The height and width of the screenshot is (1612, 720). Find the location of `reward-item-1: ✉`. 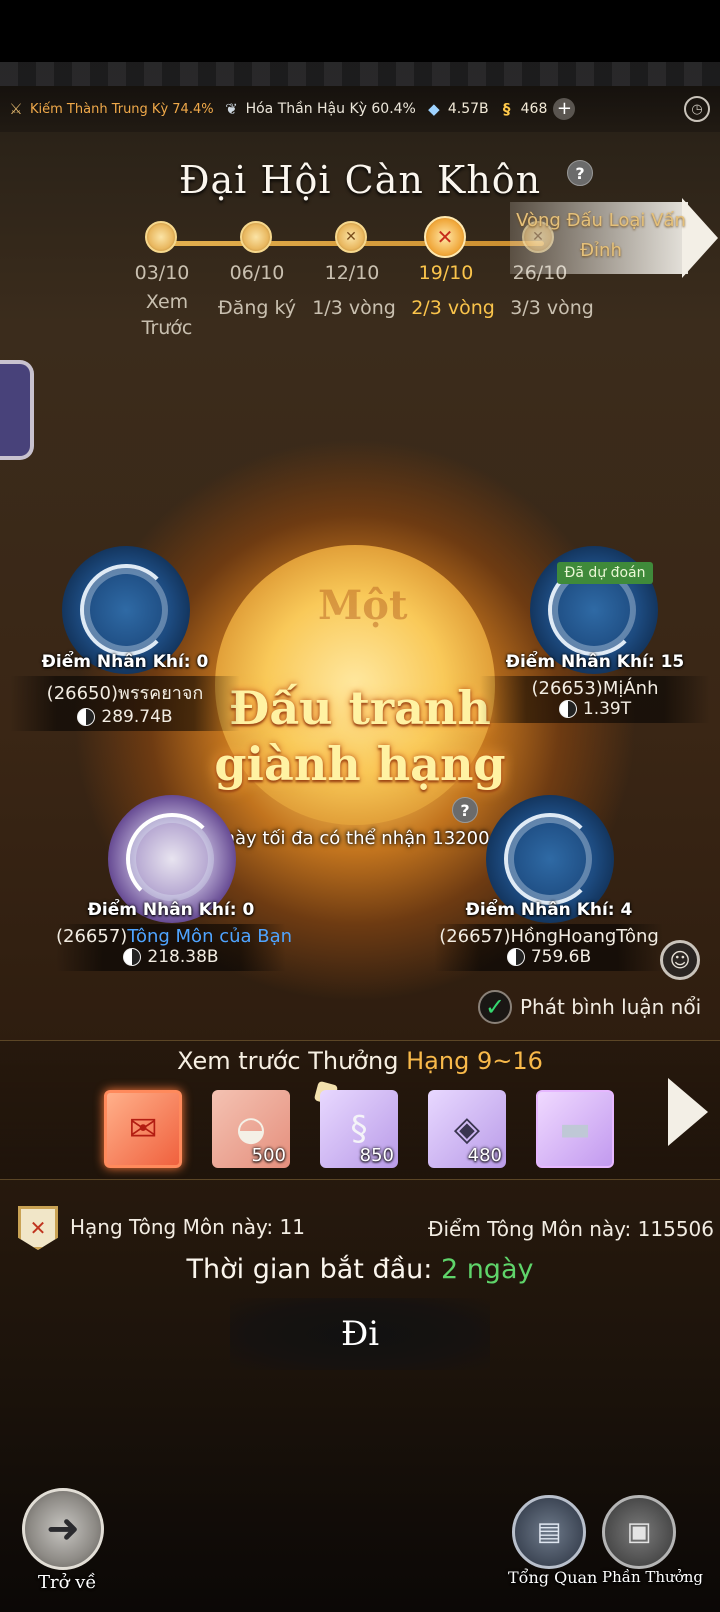

reward-item-1: ✉ is located at coordinates (143, 1129).